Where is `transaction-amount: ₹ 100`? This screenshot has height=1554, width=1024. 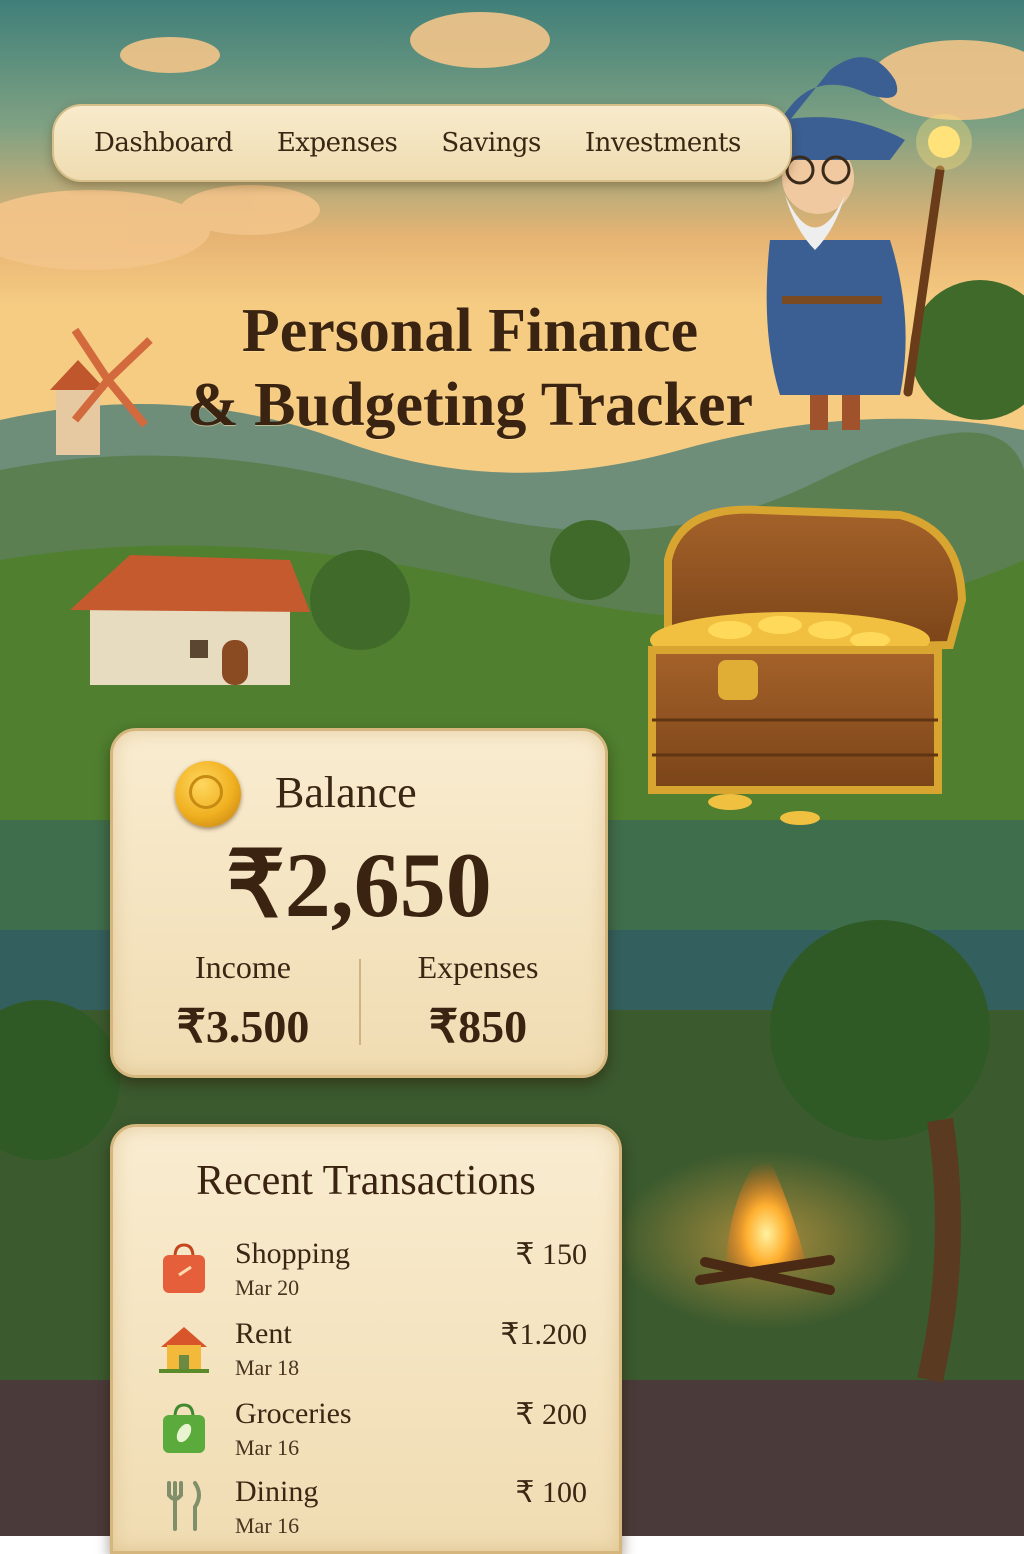 transaction-amount: ₹ 100 is located at coordinates (551, 1492).